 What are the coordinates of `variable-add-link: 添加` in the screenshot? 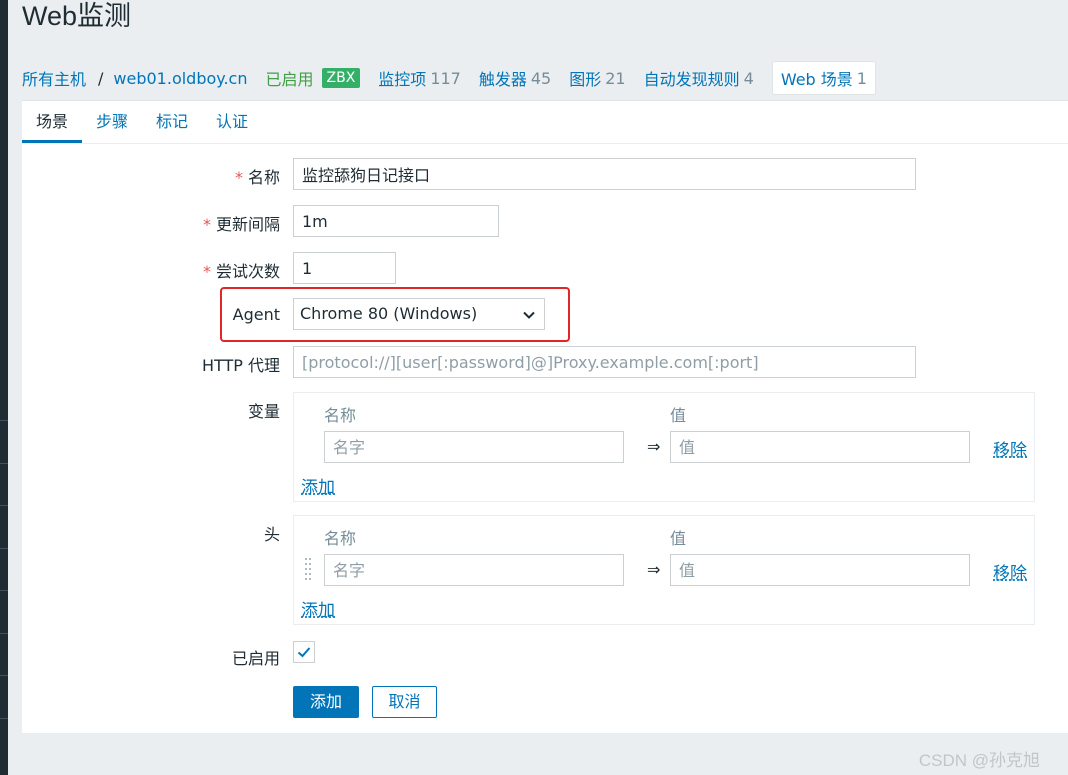 It's located at (318, 485).